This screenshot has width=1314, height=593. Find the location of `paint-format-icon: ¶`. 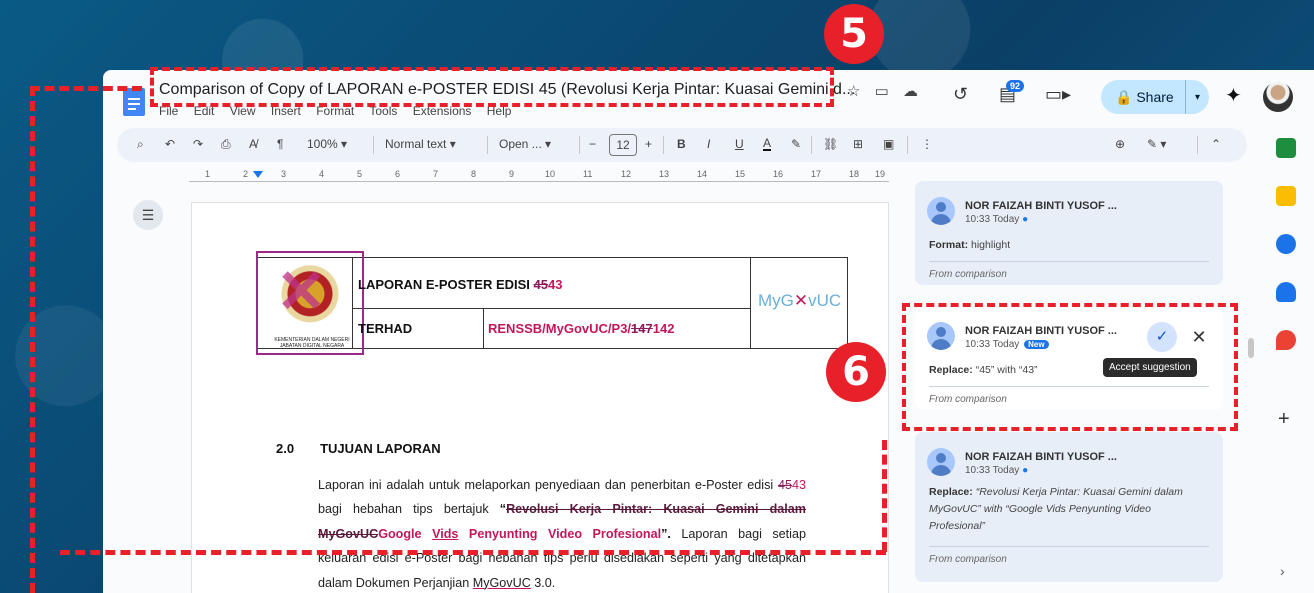

paint-format-icon: ¶ is located at coordinates (280, 144).